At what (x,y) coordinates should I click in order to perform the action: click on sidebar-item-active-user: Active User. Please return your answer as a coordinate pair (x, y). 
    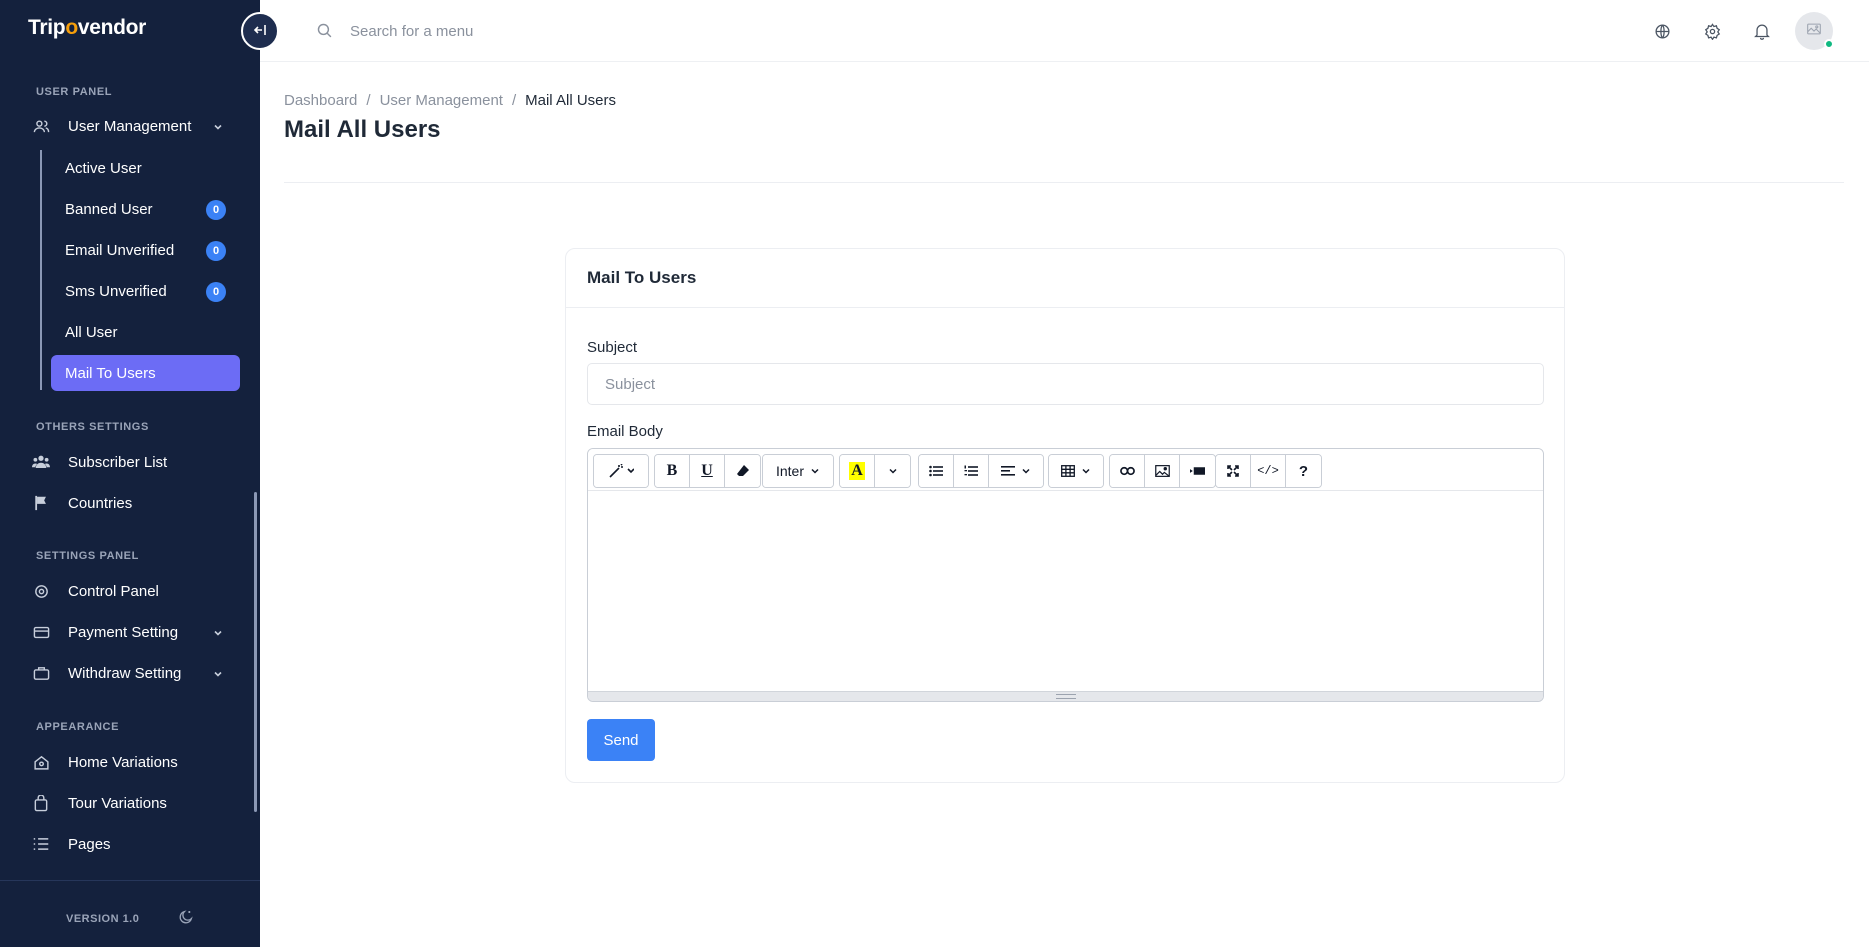
    Looking at the image, I should click on (145, 168).